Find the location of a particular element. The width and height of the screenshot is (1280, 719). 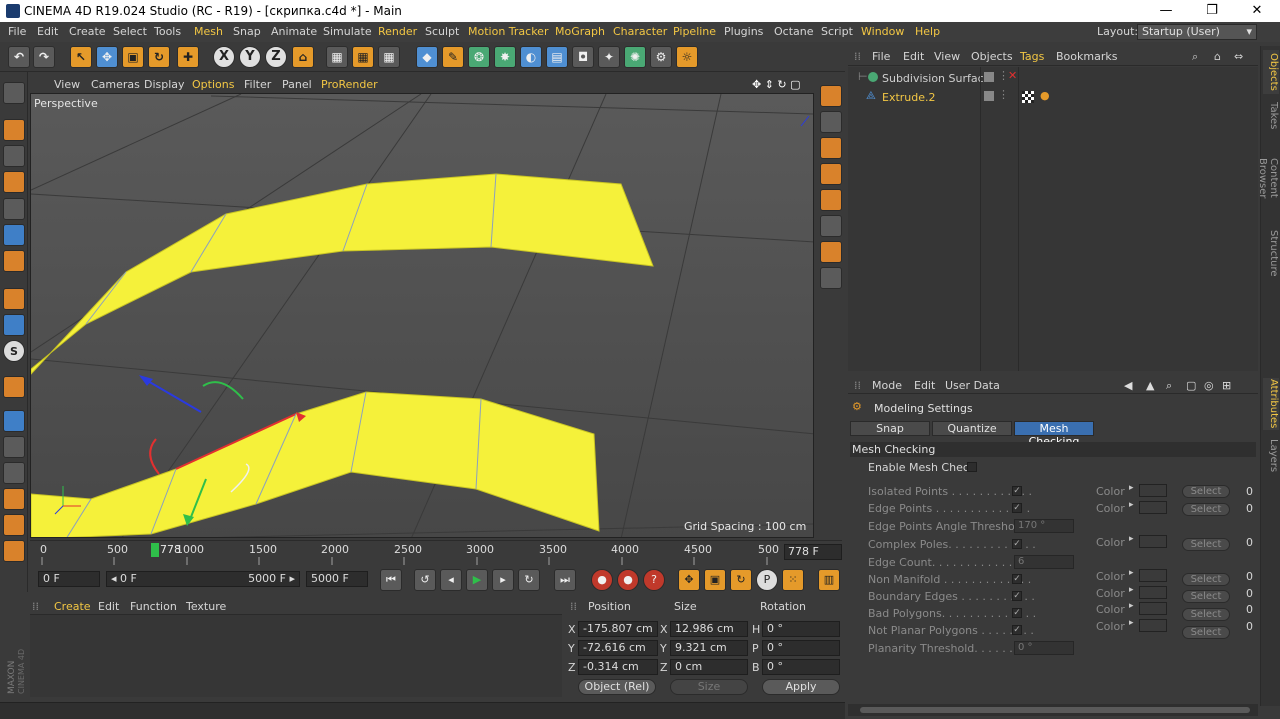

menu-animate: Animate is located at coordinates (294, 31).